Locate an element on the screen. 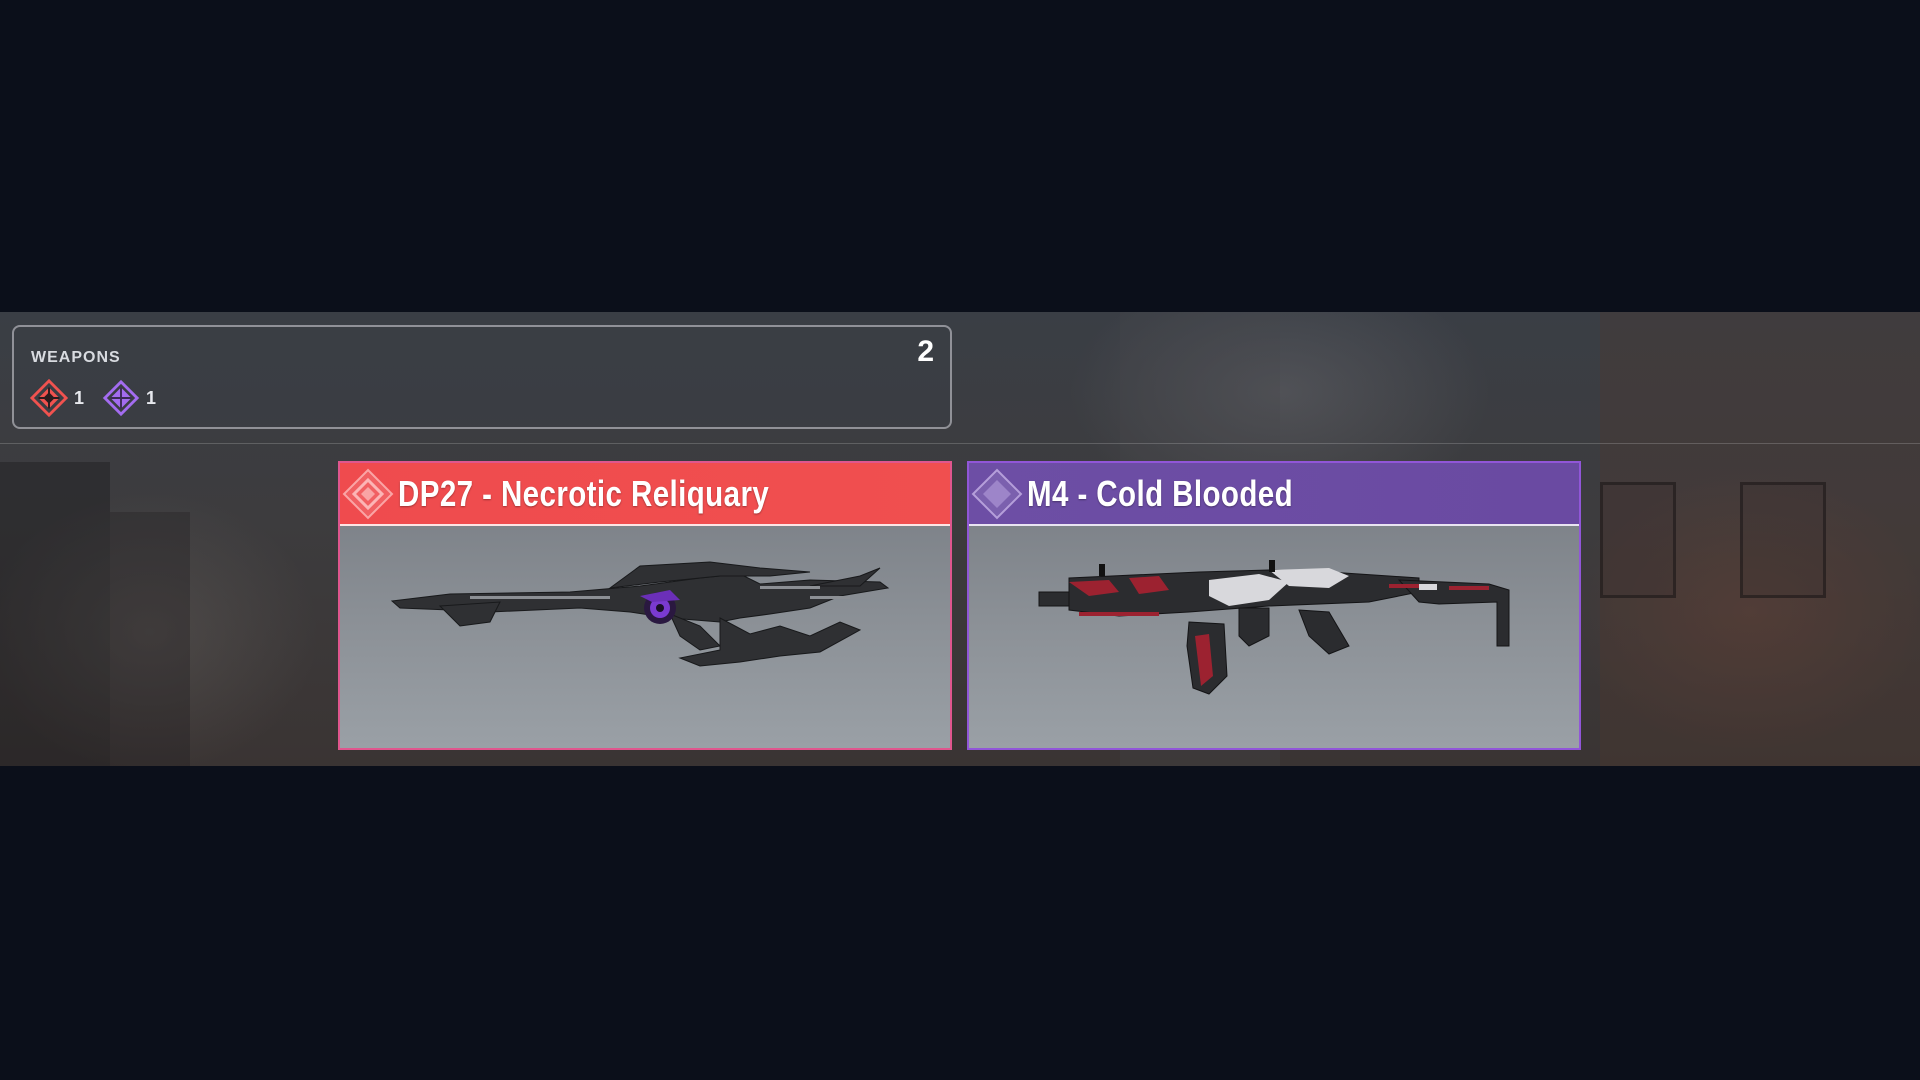  band-divider is located at coordinates (960, 443).